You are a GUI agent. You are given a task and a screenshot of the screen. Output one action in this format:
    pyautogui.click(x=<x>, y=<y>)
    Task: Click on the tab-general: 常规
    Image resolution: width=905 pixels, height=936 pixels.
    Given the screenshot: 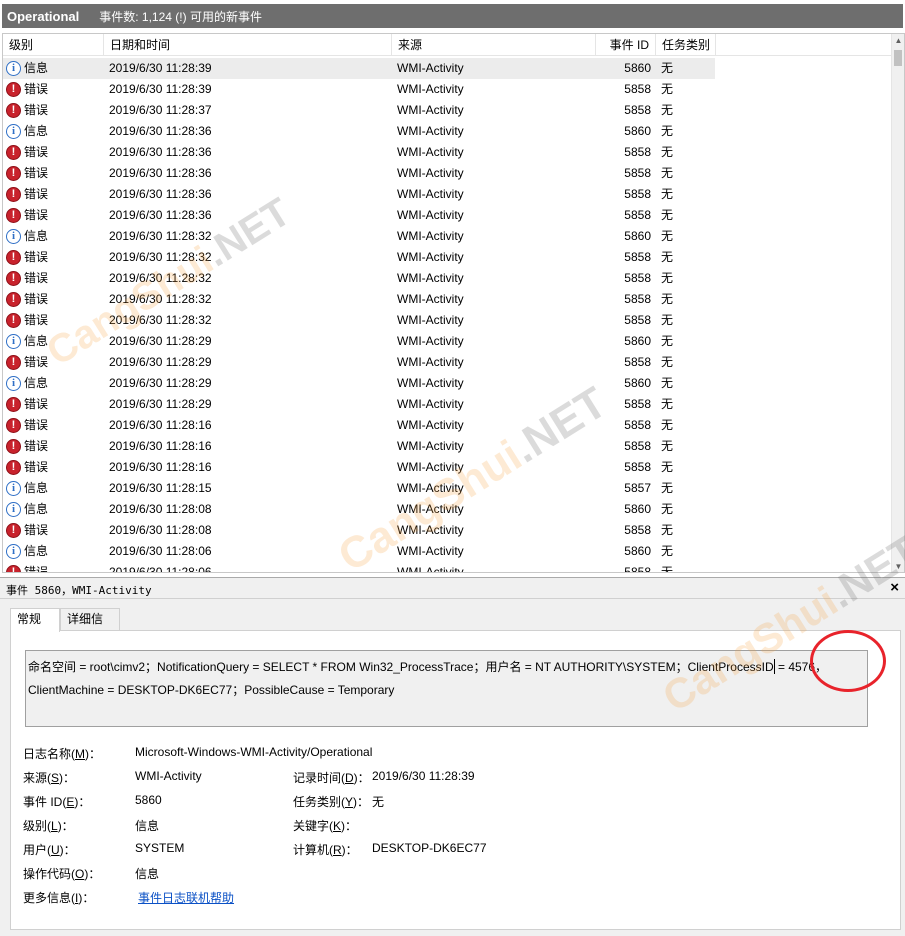 What is the action you would take?
    pyautogui.click(x=35, y=620)
    